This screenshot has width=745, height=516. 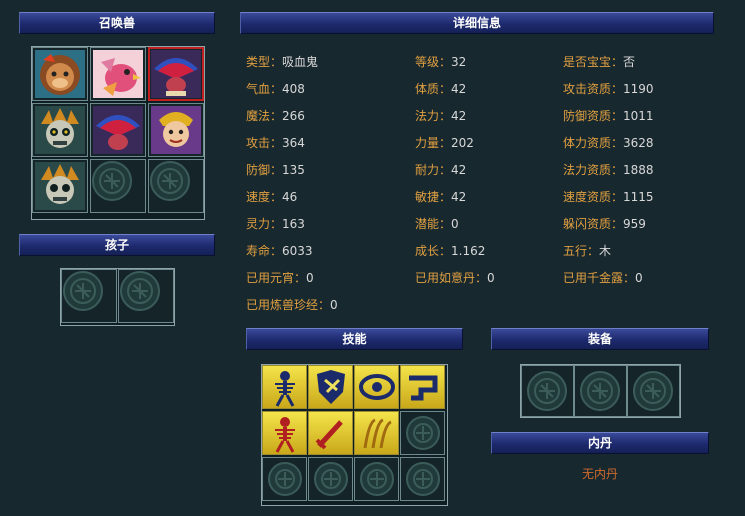 I want to click on detail-header: 详细信息, so click(x=477, y=23).